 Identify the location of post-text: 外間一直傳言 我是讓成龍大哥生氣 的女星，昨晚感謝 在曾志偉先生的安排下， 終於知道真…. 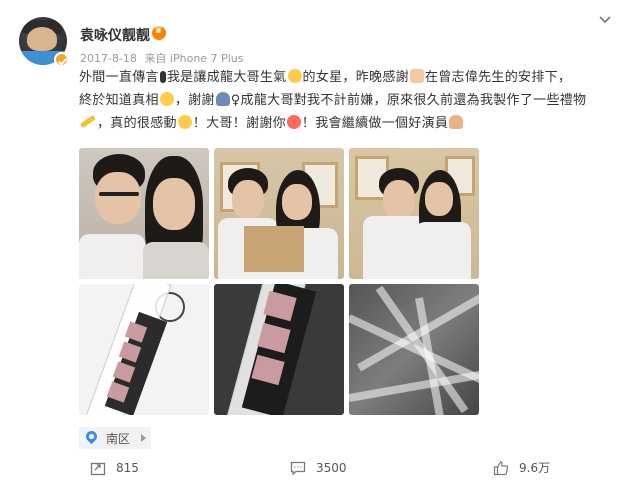
(333, 100).